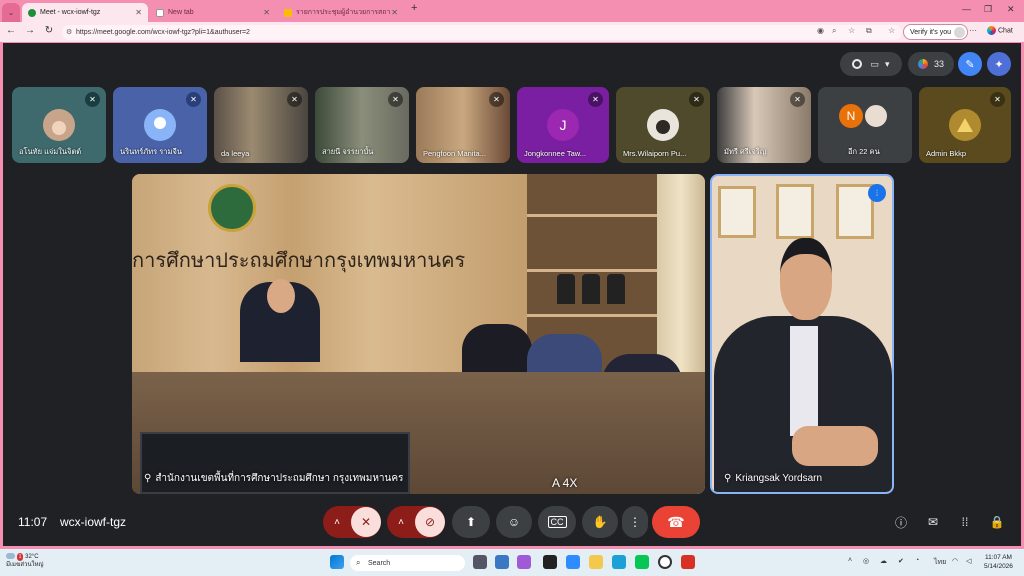  Describe the element at coordinates (999, 64) in the screenshot. I see `gemini-sparkle-icon: ✦` at that location.